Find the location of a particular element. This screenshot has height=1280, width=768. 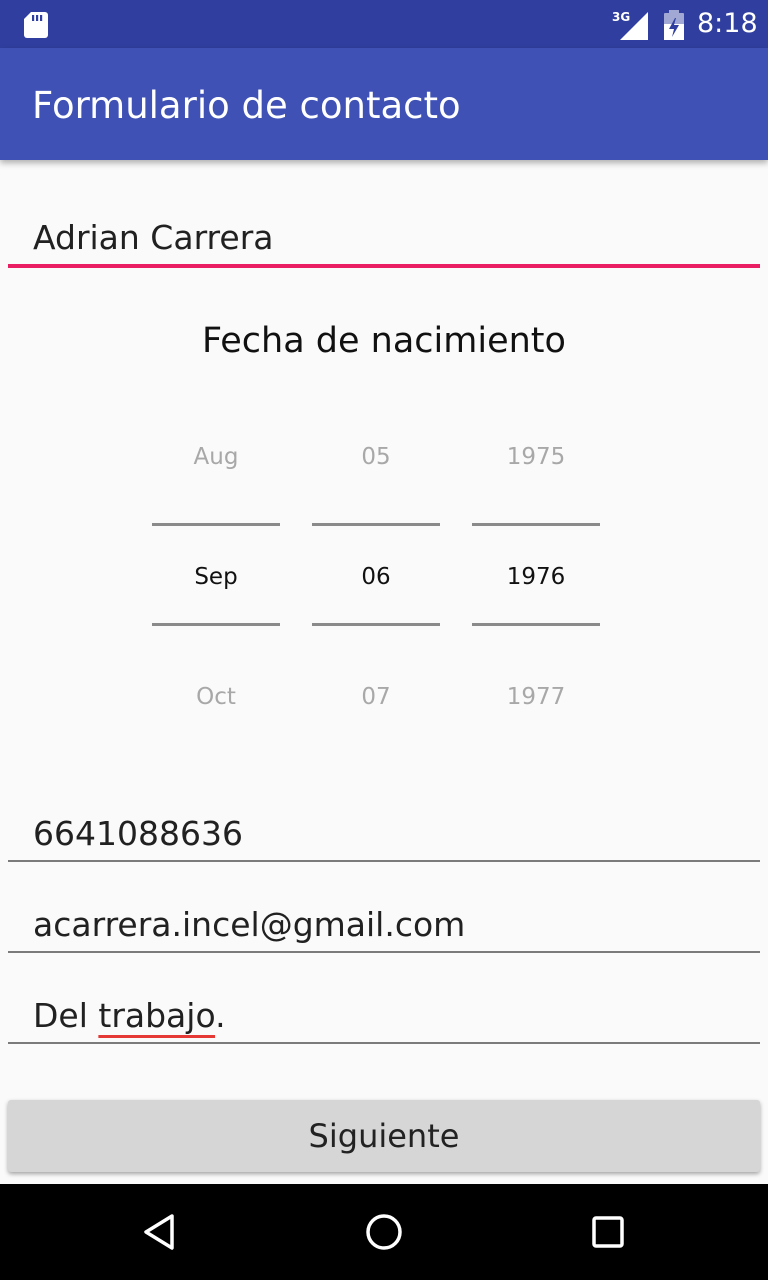

year-prev: 1975 is located at coordinates (536, 457).